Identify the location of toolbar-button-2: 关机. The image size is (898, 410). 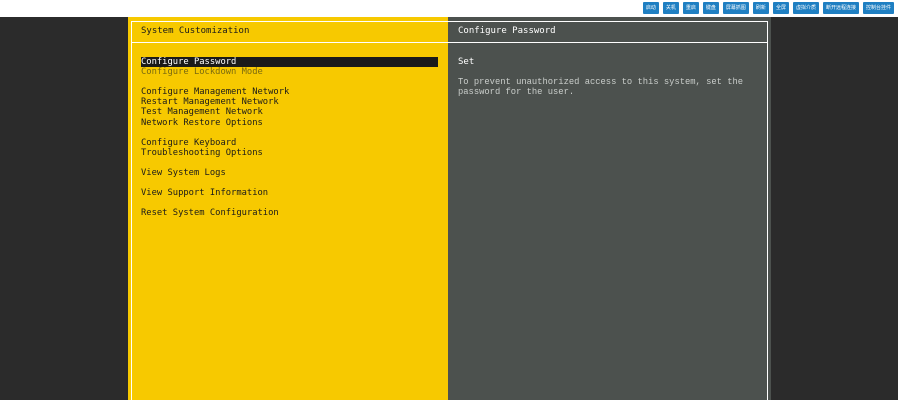
(670, 8).